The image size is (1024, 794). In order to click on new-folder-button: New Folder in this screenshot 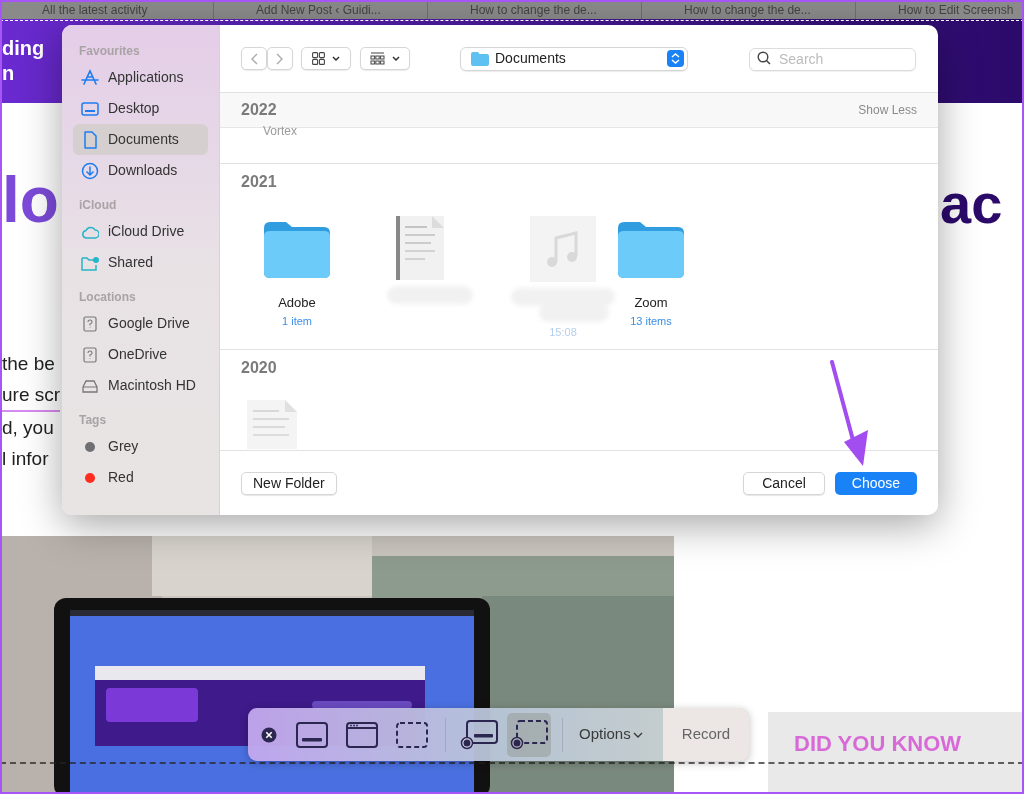, I will do `click(289, 483)`.